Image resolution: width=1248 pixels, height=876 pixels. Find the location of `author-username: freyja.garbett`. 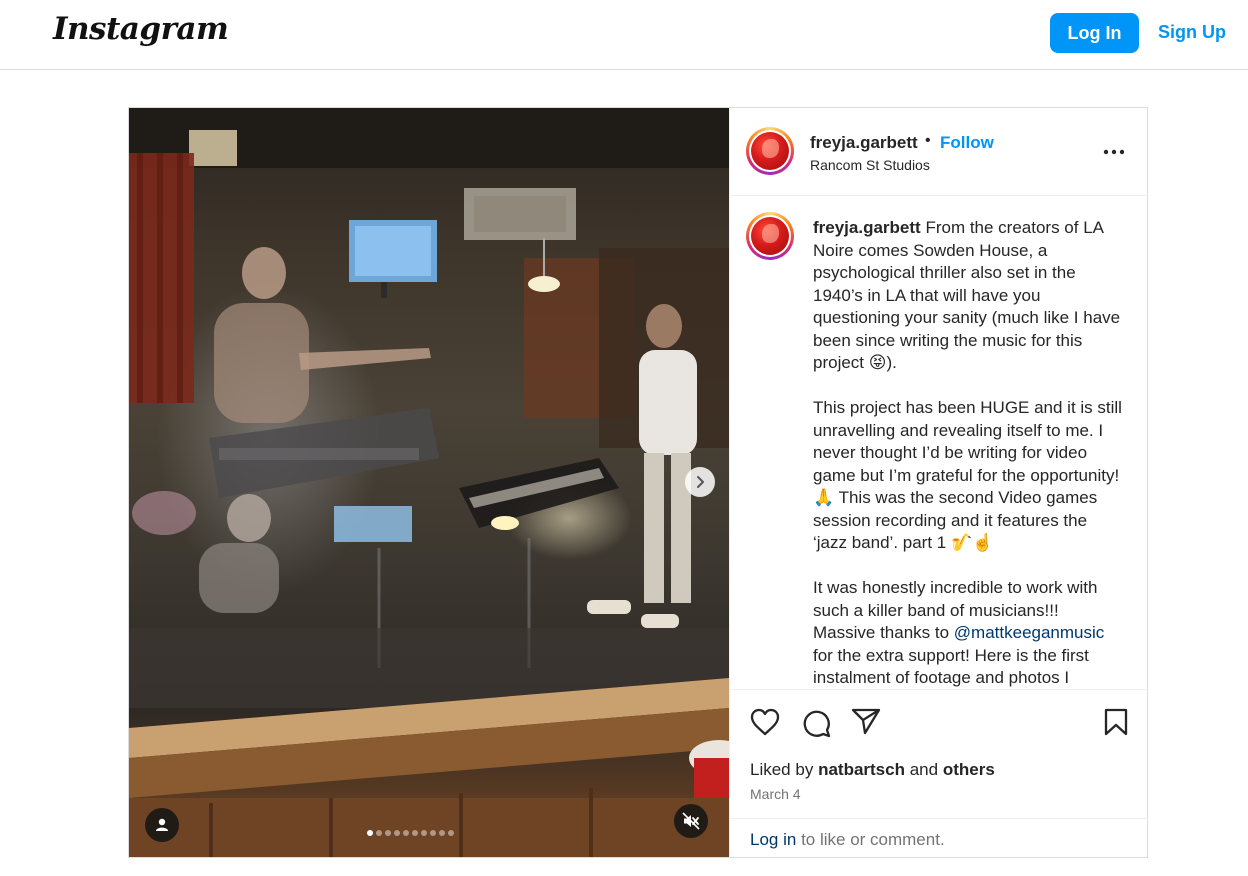

author-username: freyja.garbett is located at coordinates (864, 143).